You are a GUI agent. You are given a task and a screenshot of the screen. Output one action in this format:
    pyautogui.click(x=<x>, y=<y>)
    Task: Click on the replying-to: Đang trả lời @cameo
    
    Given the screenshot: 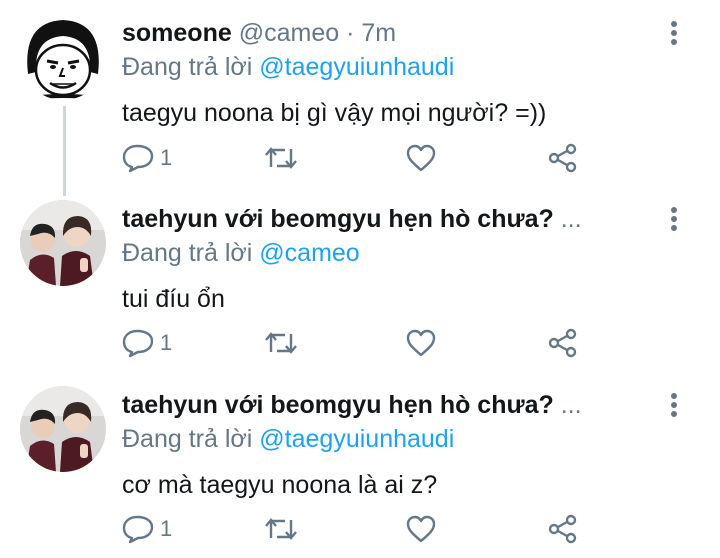 What is the action you would take?
    pyautogui.click(x=391, y=253)
    